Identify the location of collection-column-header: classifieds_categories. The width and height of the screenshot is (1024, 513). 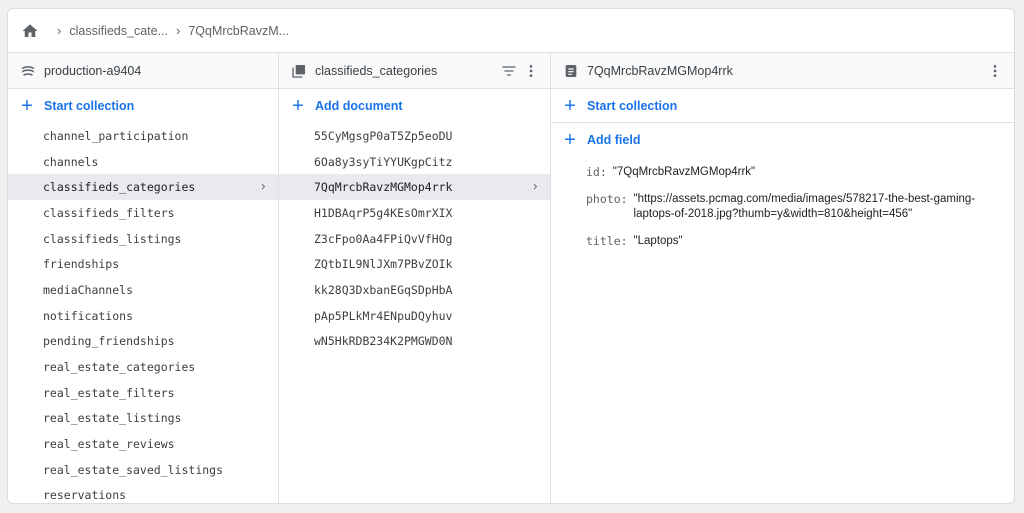
(414, 71).